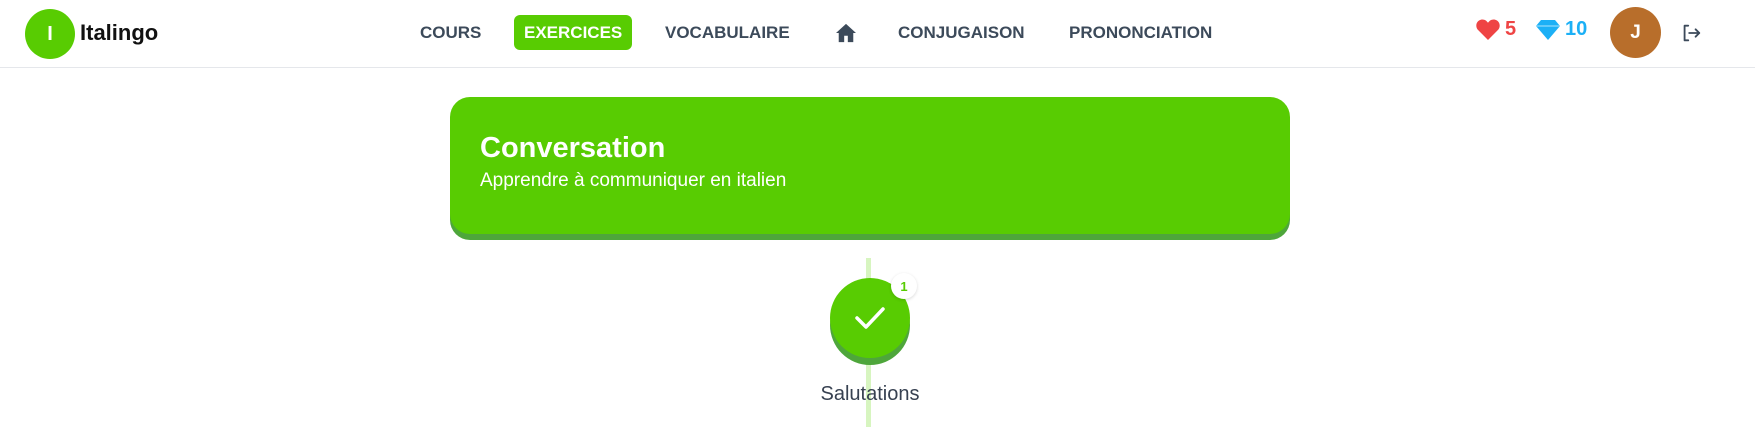 The height and width of the screenshot is (427, 1755). I want to click on gem-icon, so click(1548, 29).